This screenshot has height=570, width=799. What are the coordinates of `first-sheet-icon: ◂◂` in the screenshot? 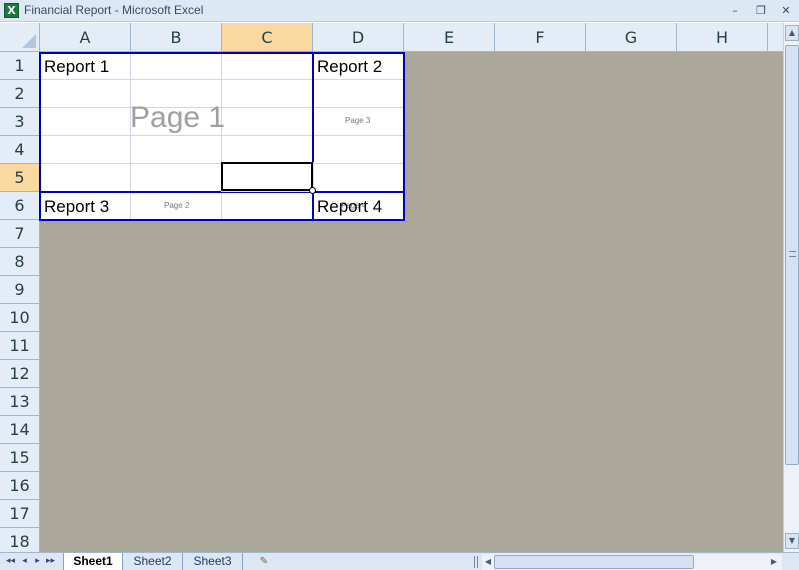 It's located at (10, 561).